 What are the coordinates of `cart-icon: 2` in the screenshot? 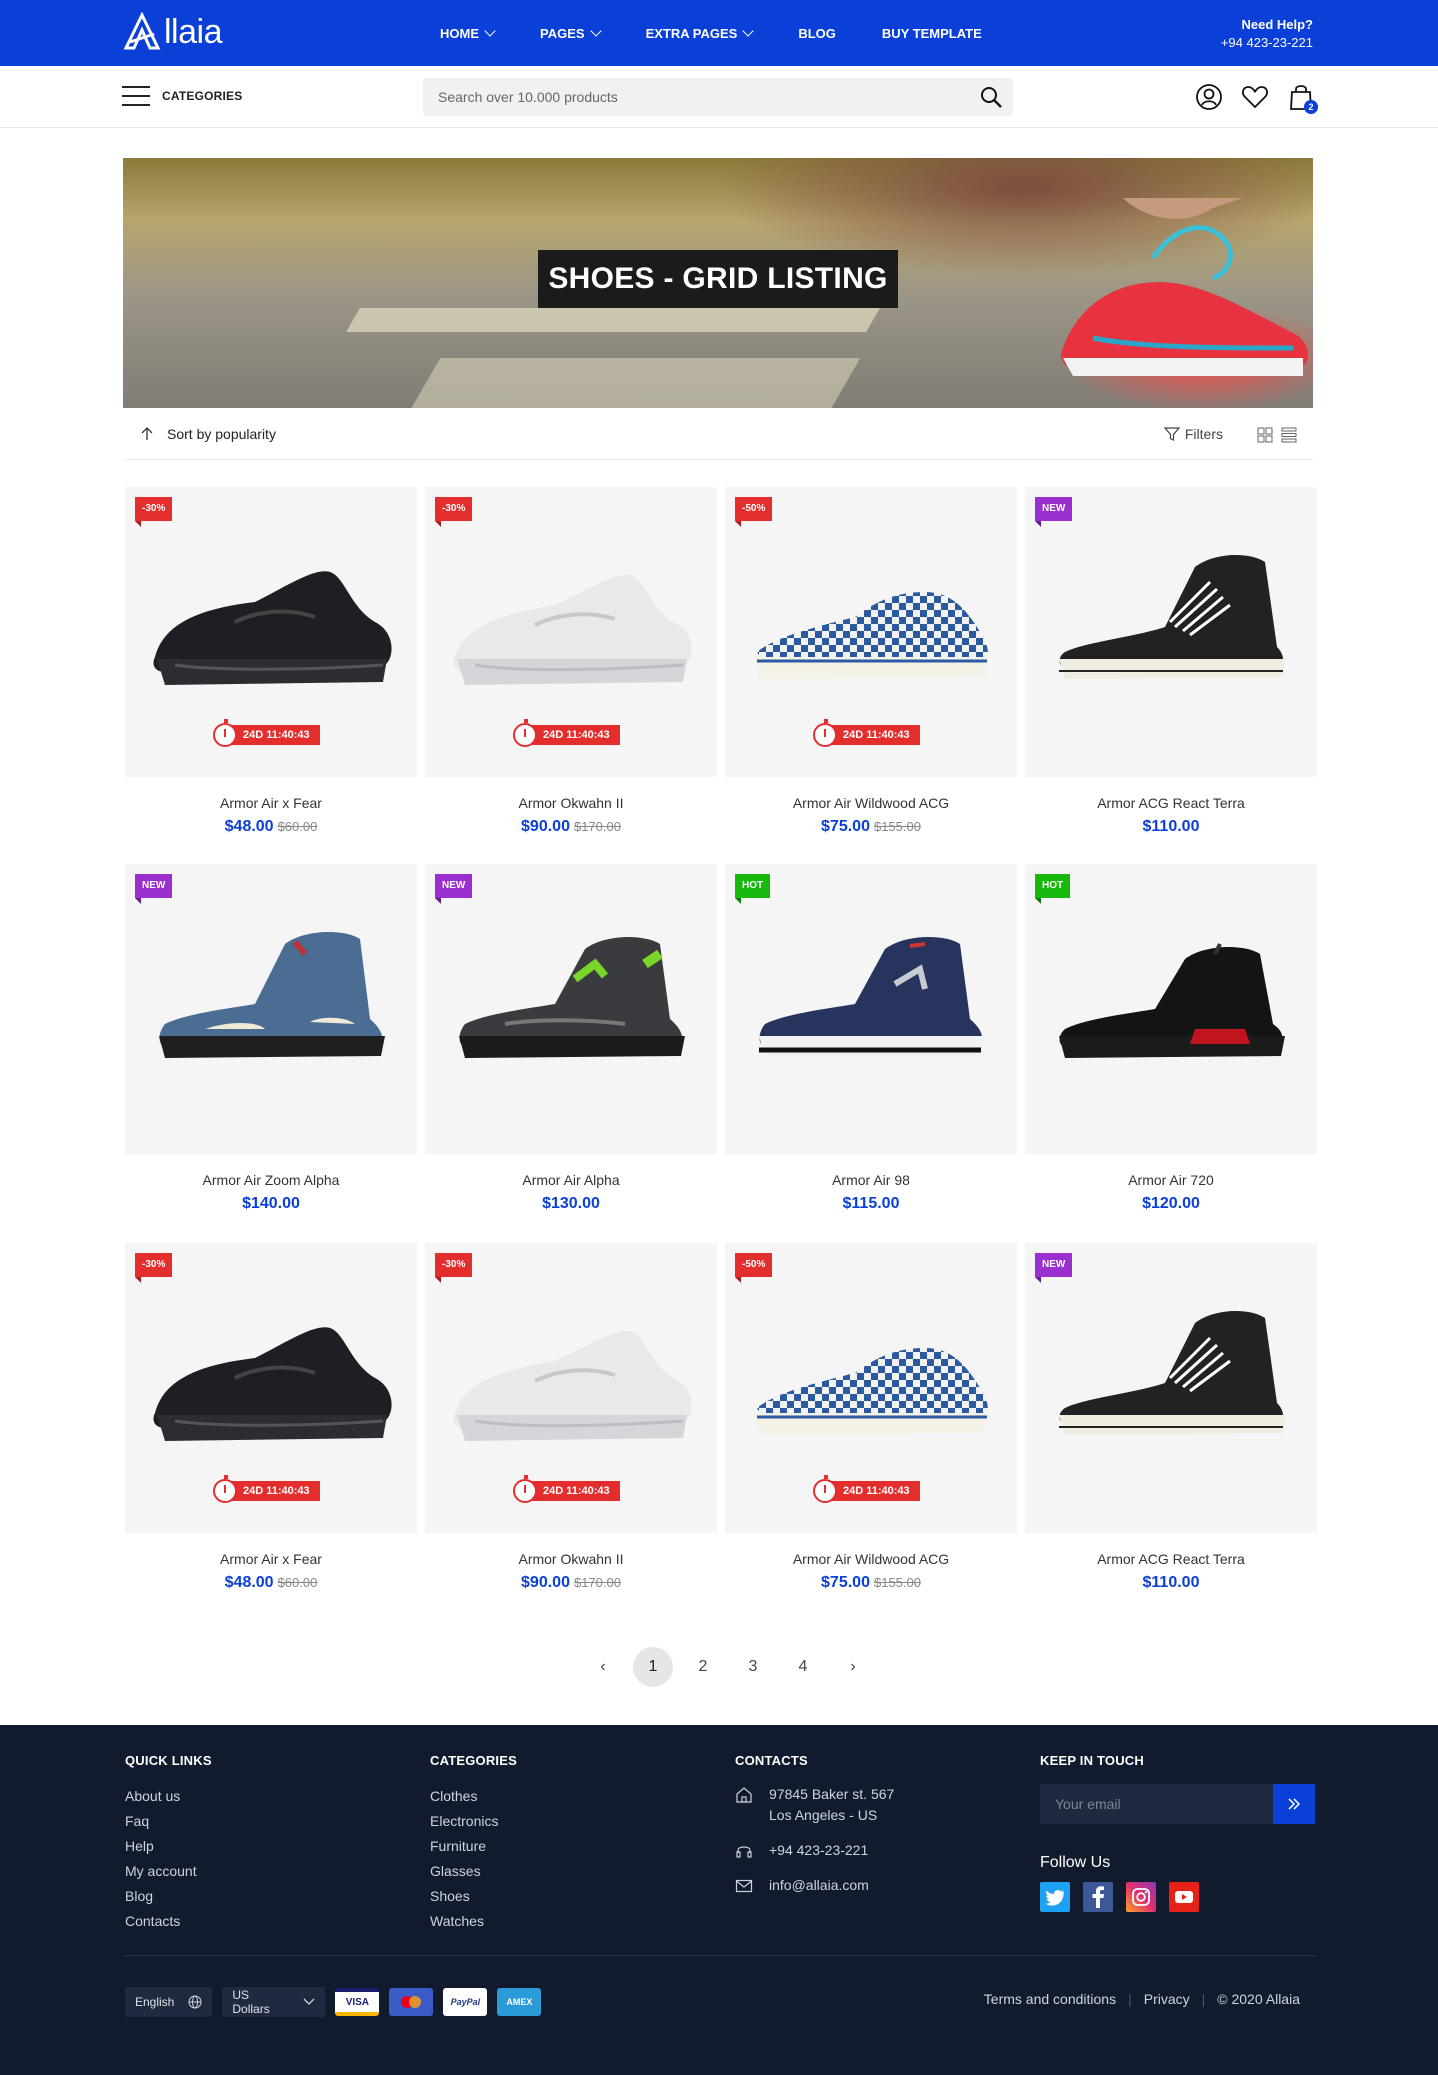 It's located at (1302, 98).